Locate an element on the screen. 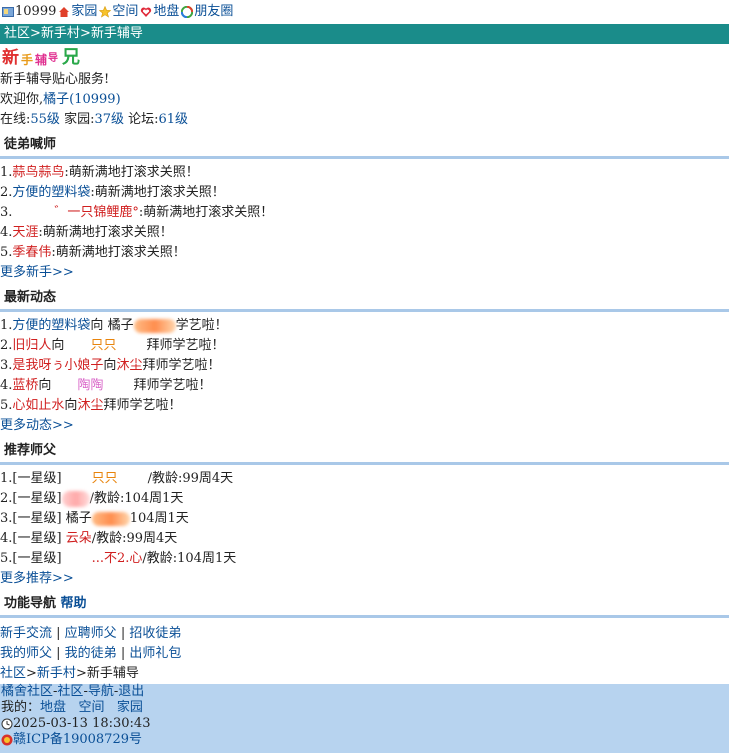 The image size is (729, 753). list-item: 3. ゛一只锦鲤鹿°:萌新满地打滚求关照！ is located at coordinates (137, 212).